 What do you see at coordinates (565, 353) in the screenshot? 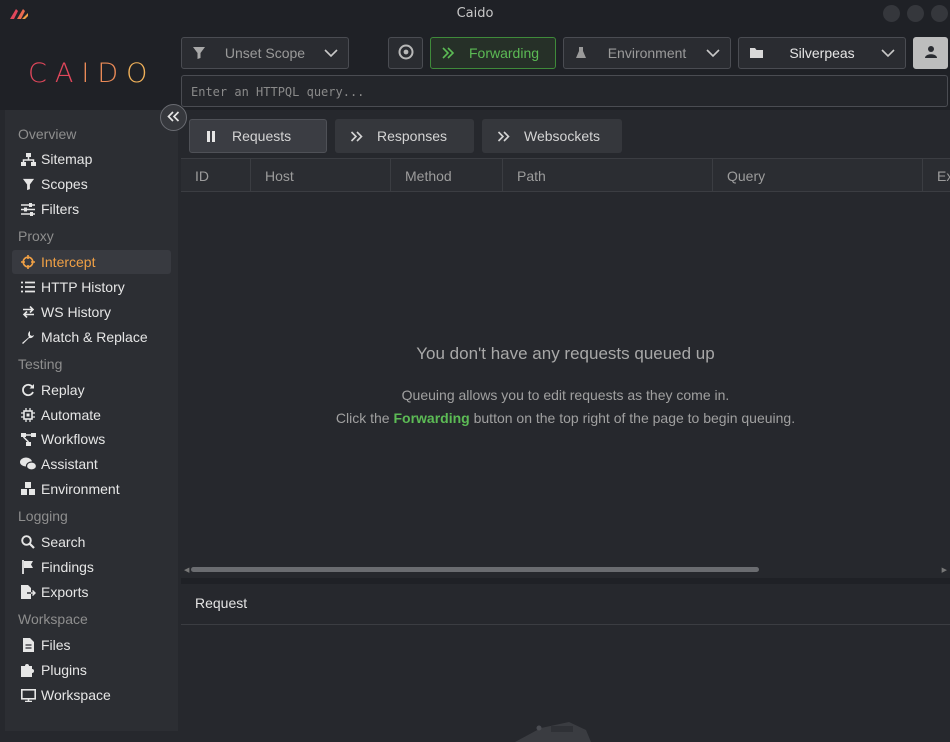
I see `empty-state-title: You don't have any requests queued up` at bounding box center [565, 353].